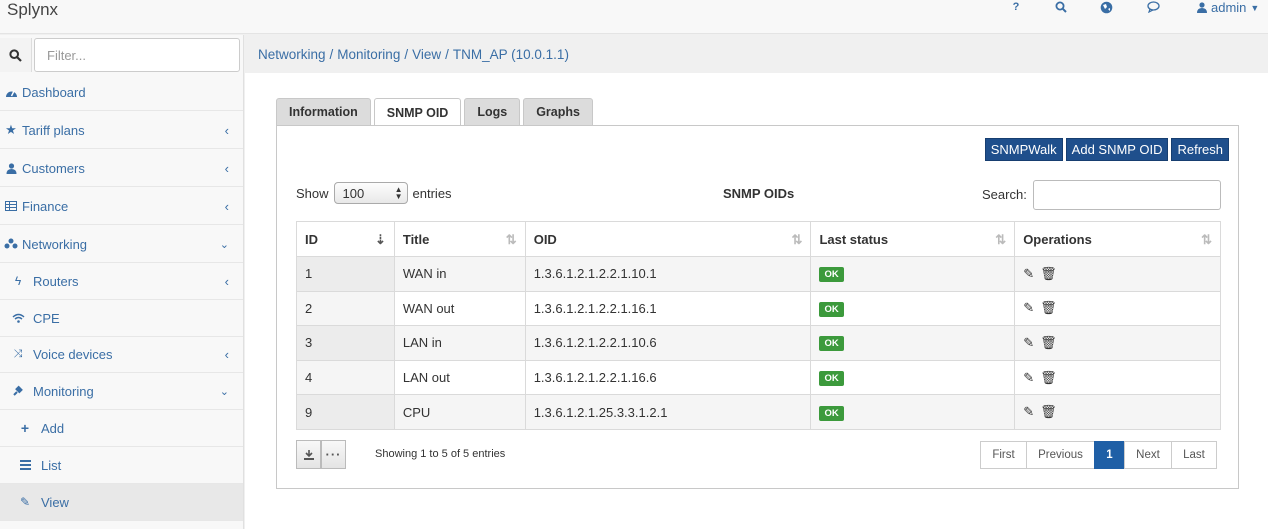 The image size is (1268, 529). Describe the element at coordinates (913, 239) in the screenshot. I see `column-last-status: Last status ⇅` at that location.